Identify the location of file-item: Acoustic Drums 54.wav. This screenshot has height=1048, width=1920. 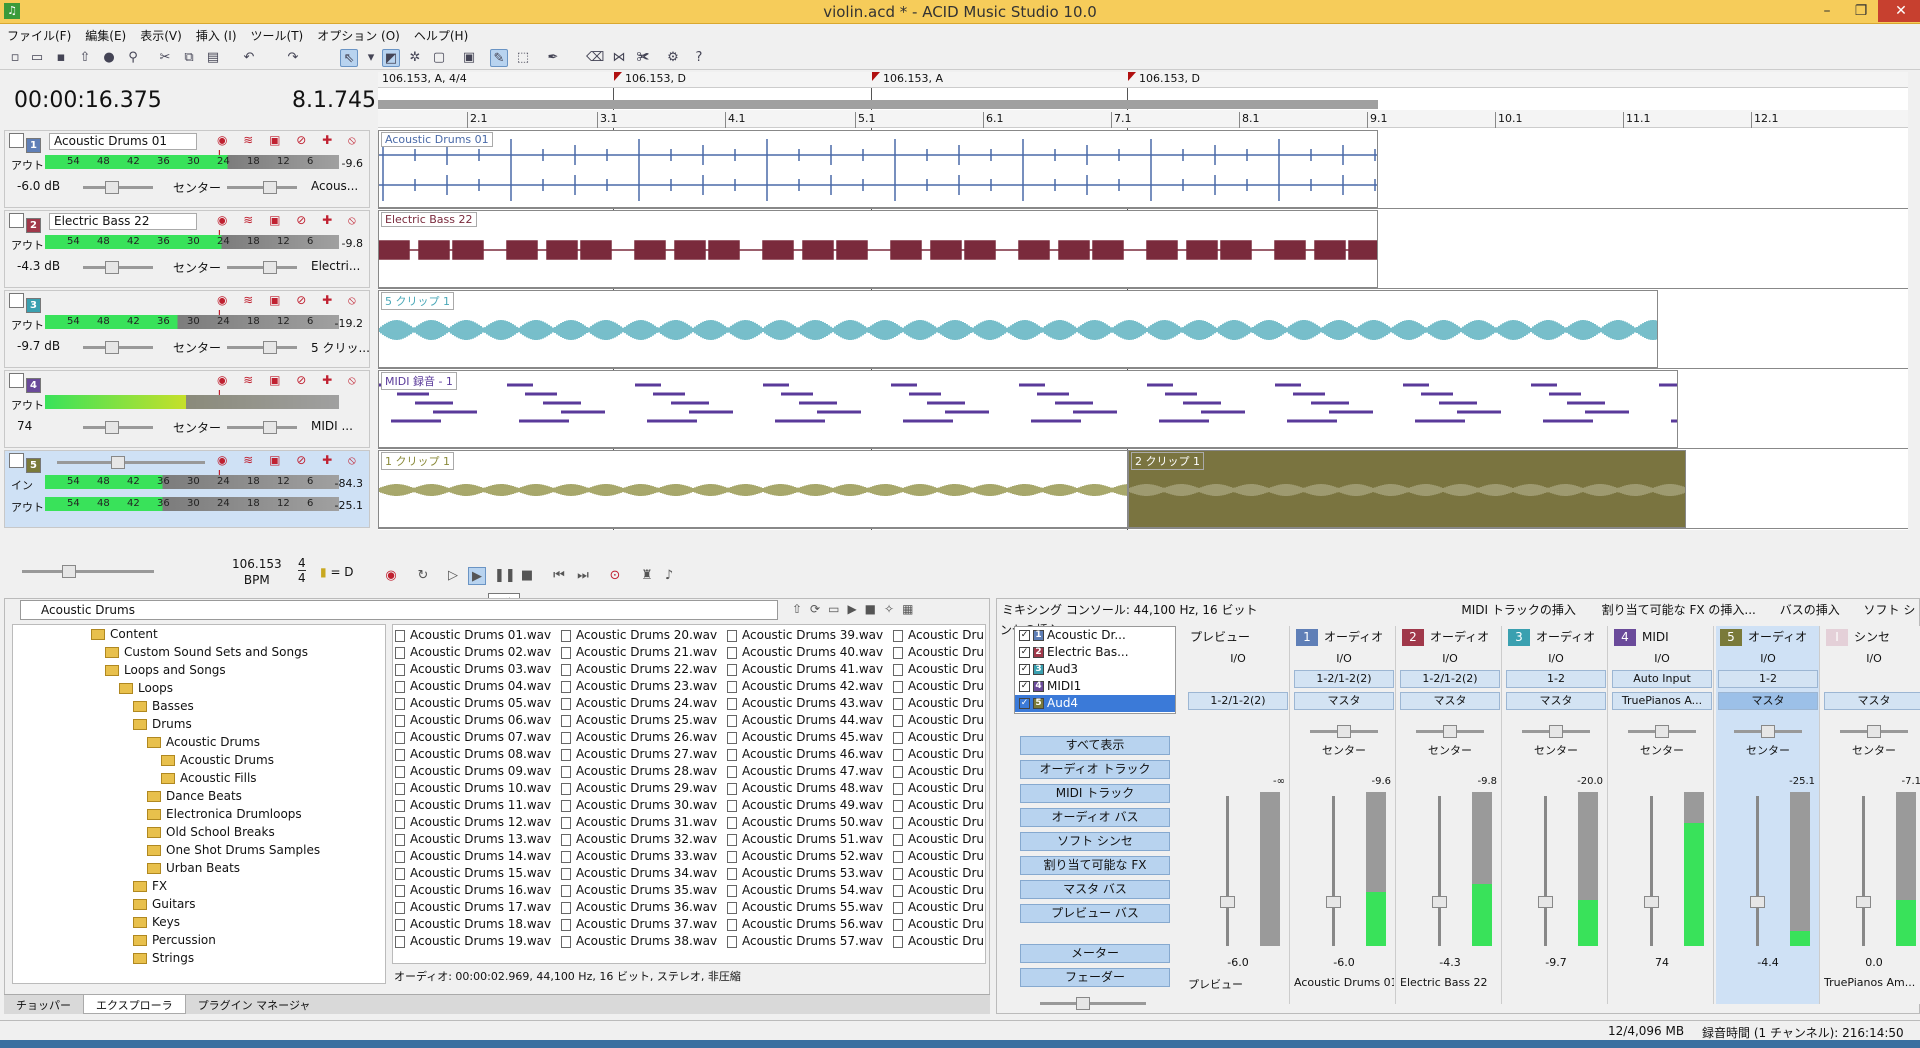
(811, 890).